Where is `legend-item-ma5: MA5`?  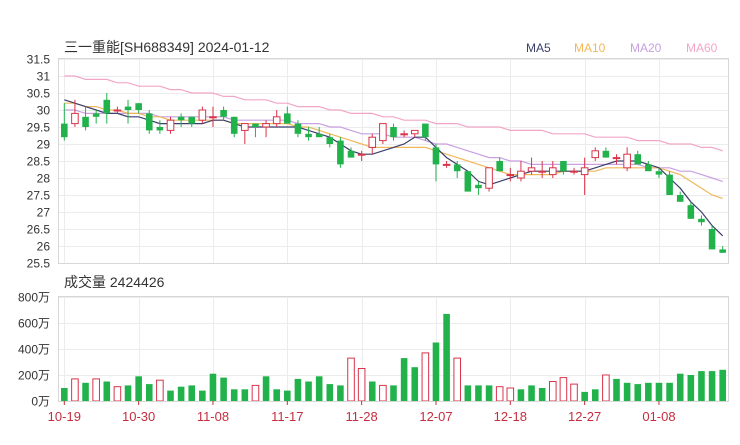
legend-item-ma5: MA5 is located at coordinates (538, 48).